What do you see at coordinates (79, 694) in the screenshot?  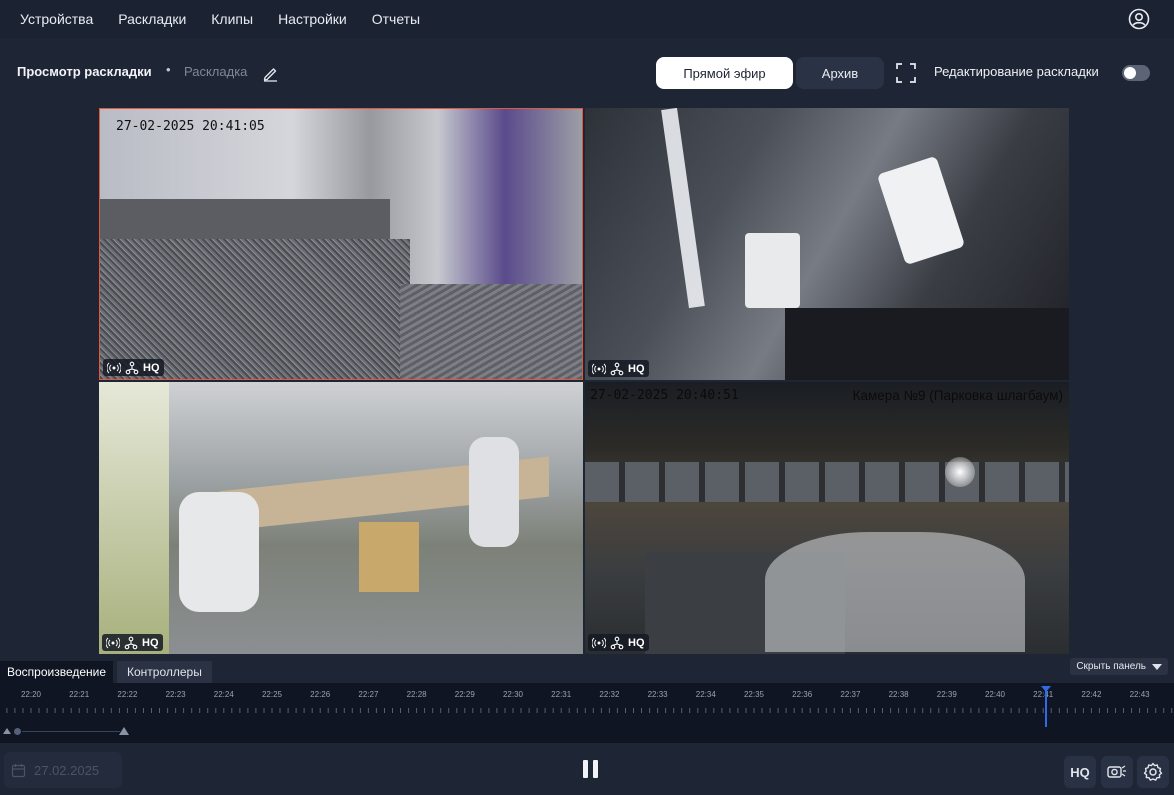 I see `timeline-label: 22:21` at bounding box center [79, 694].